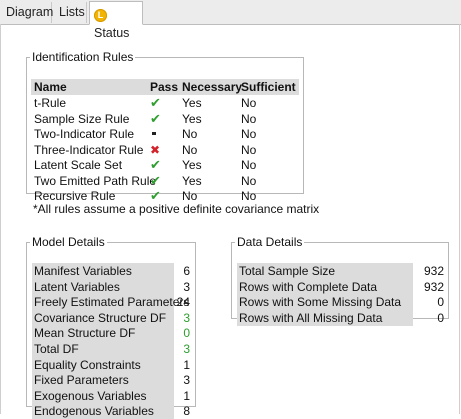 Image resolution: width=461 pixels, height=419 pixels. What do you see at coordinates (154, 133) in the screenshot?
I see `dash-icon` at bounding box center [154, 133].